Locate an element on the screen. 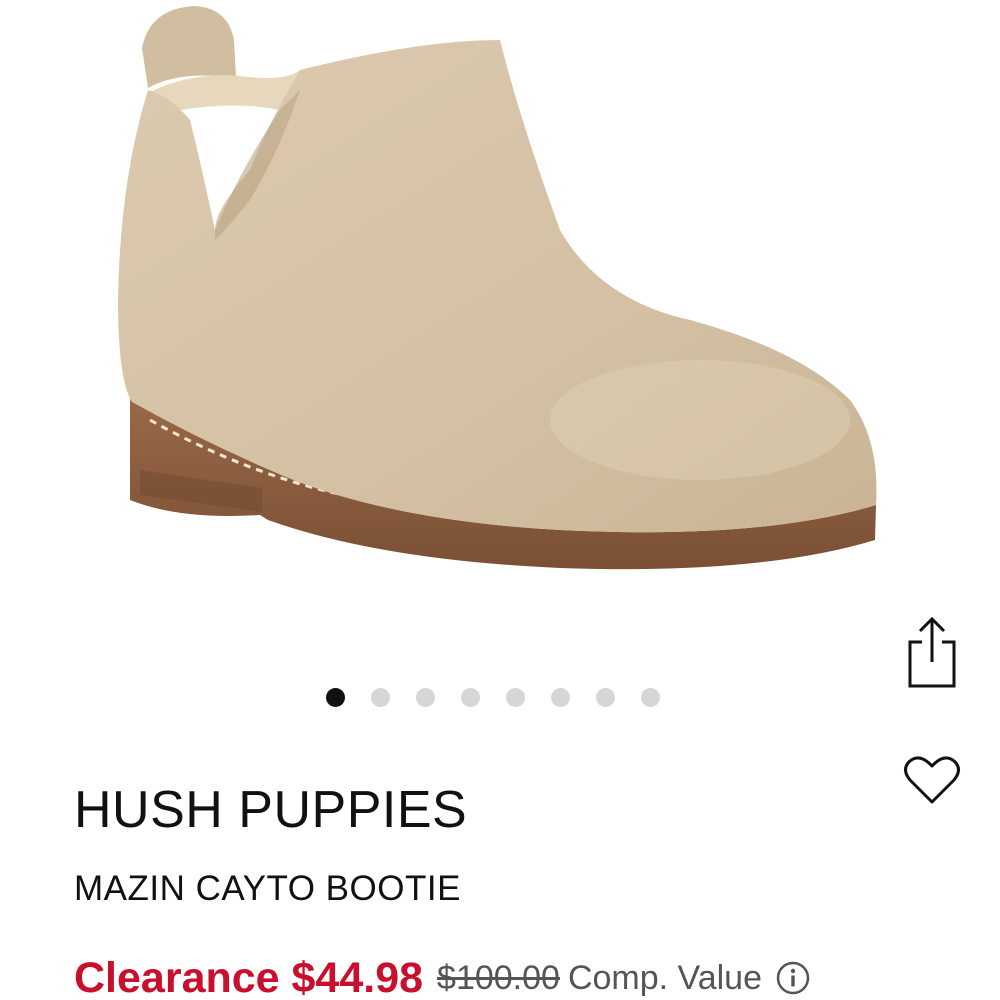  comp-value-label: Comp. Value is located at coordinates (664, 977).